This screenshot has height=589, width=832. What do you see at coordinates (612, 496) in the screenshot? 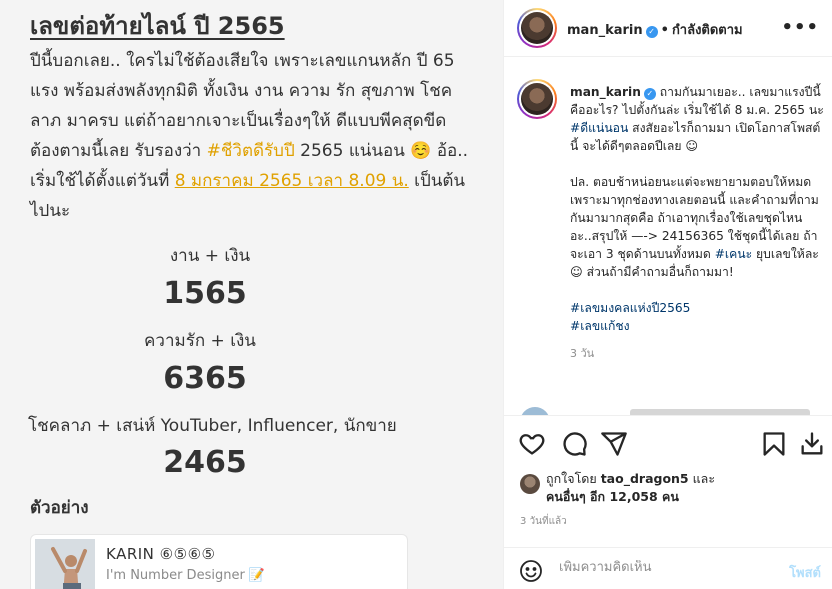
I see `likes-others: คนอื่นๆ อีก 12,058 คน` at bounding box center [612, 496].